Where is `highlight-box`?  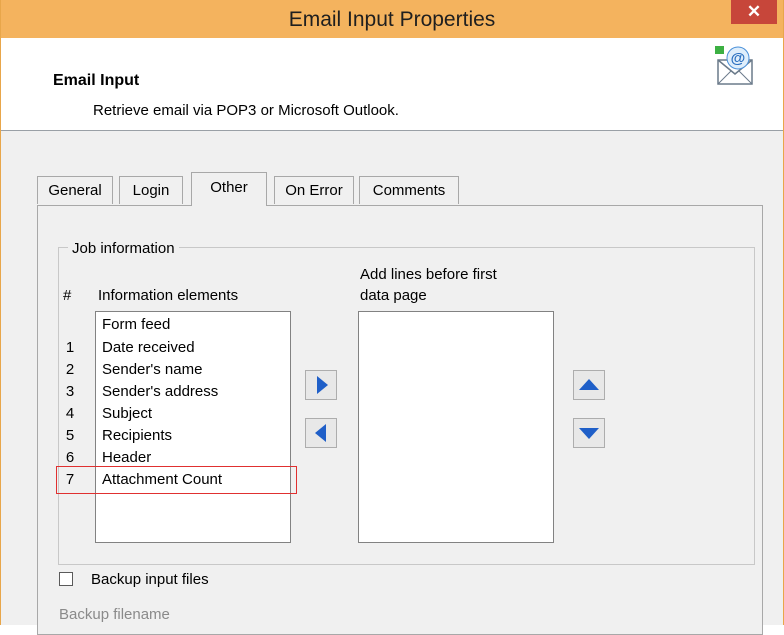 highlight-box is located at coordinates (176, 480).